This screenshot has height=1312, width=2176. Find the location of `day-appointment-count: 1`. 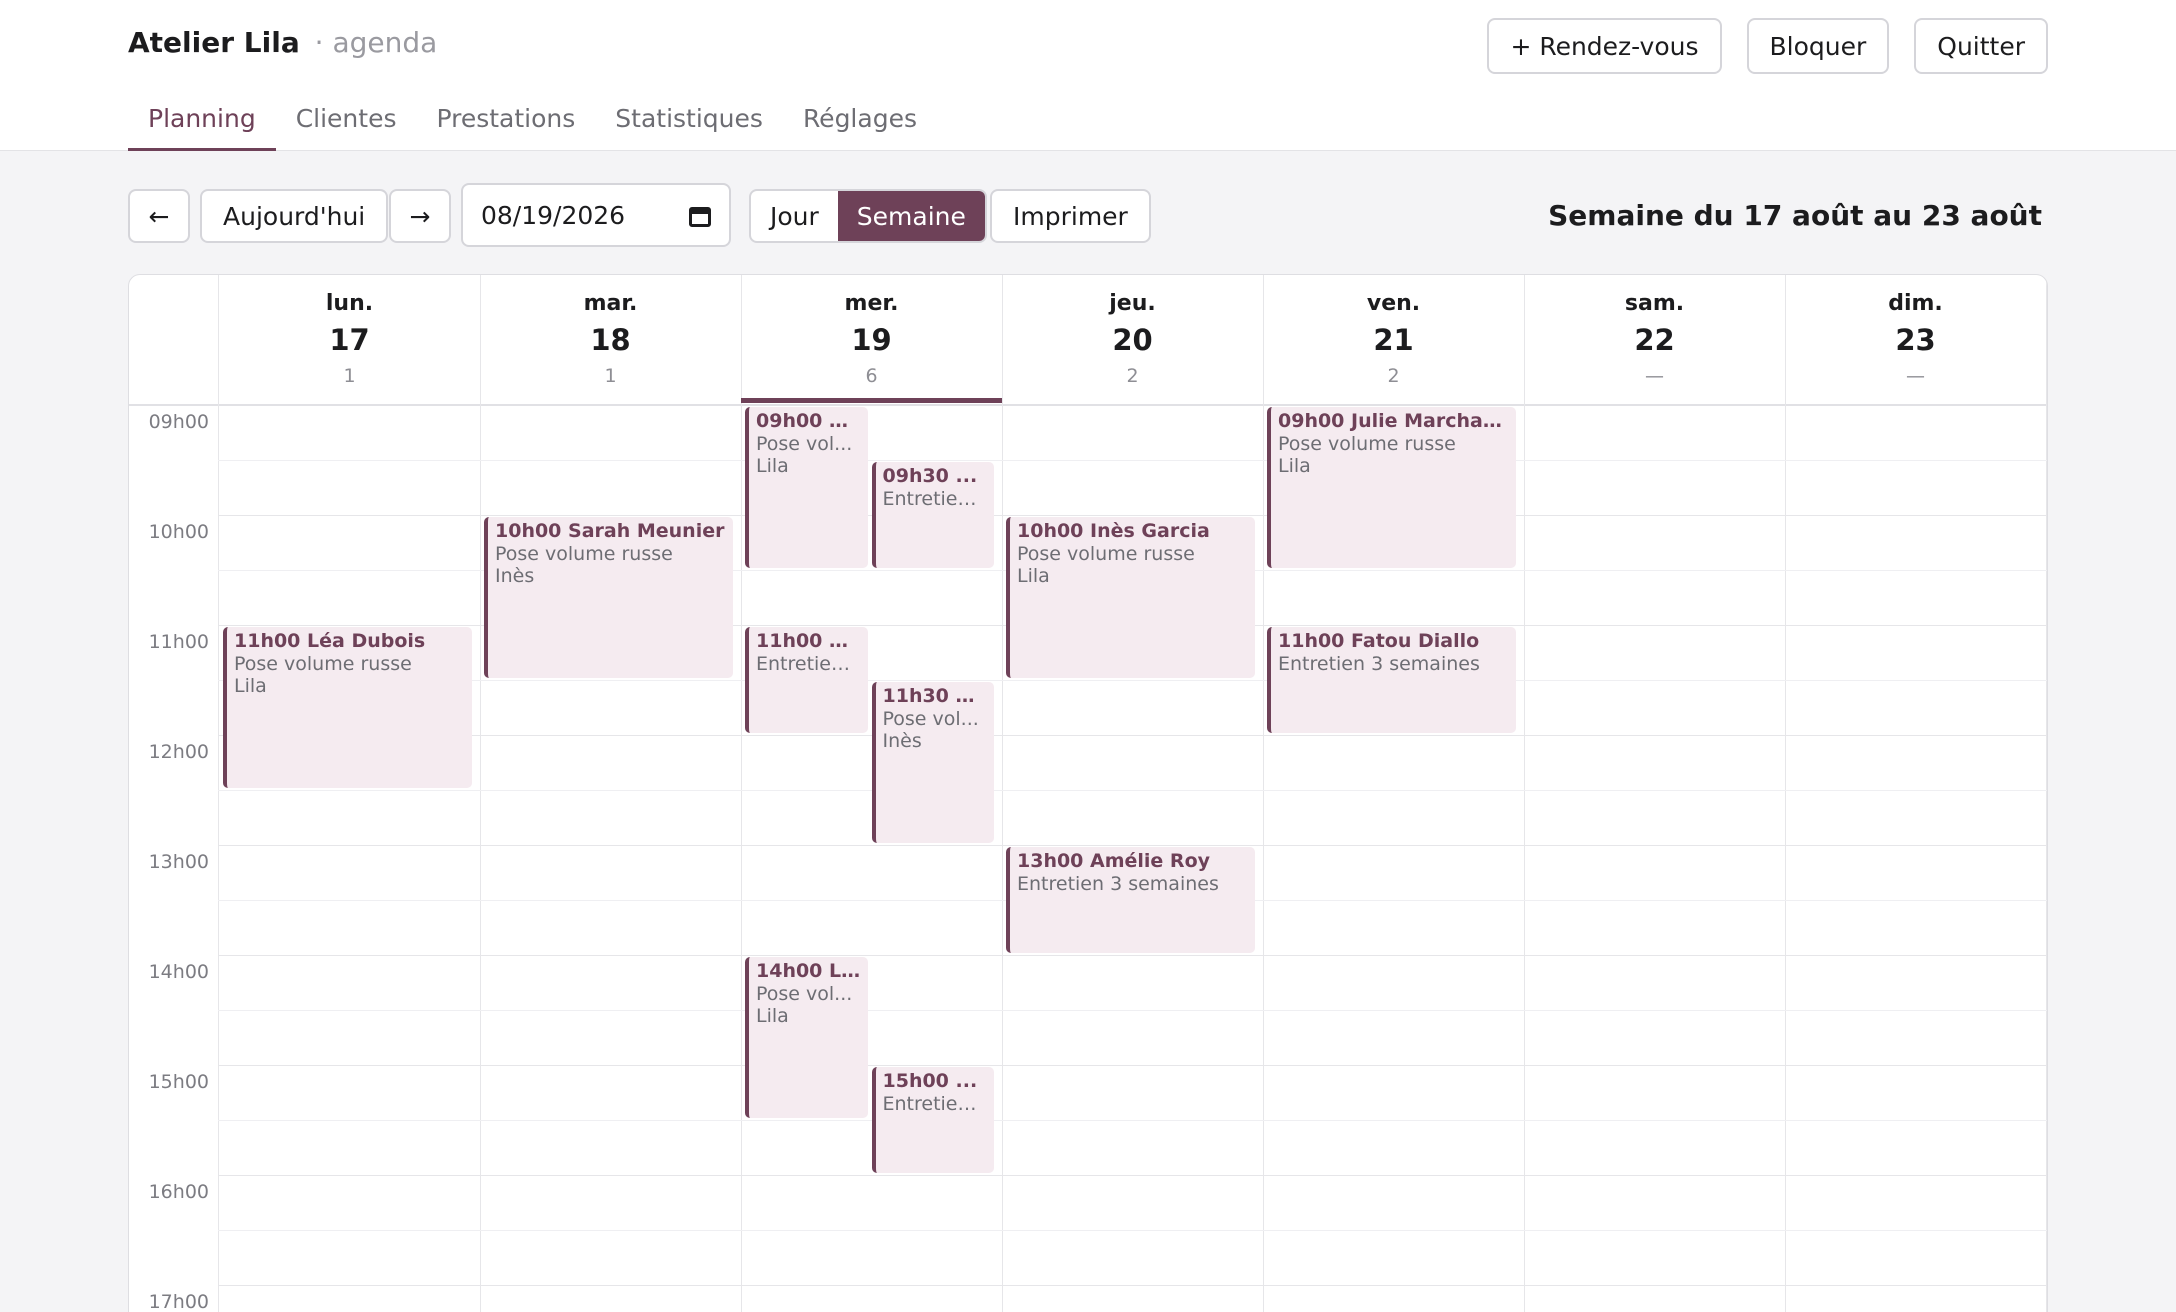

day-appointment-count: 1 is located at coordinates (610, 376).